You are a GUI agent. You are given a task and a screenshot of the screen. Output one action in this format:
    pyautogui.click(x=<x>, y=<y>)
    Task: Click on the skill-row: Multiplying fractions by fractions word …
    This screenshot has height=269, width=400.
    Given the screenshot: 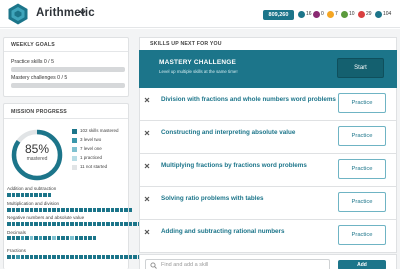 What is the action you would take?
    pyautogui.click(x=268, y=170)
    